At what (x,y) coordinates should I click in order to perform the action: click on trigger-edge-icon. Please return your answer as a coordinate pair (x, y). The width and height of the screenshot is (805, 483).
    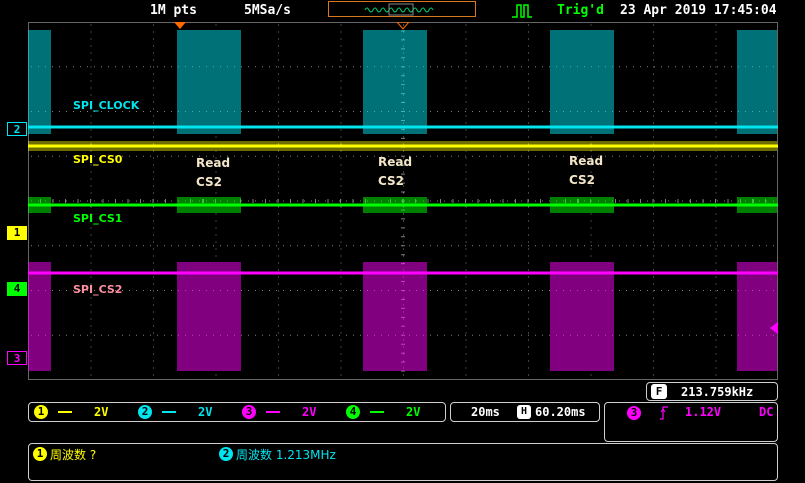
    Looking at the image, I should click on (522, 11).